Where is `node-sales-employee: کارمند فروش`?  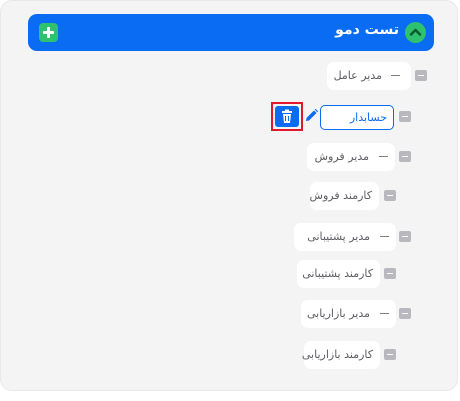
node-sales-employee: کارمند فروش is located at coordinates (344, 196).